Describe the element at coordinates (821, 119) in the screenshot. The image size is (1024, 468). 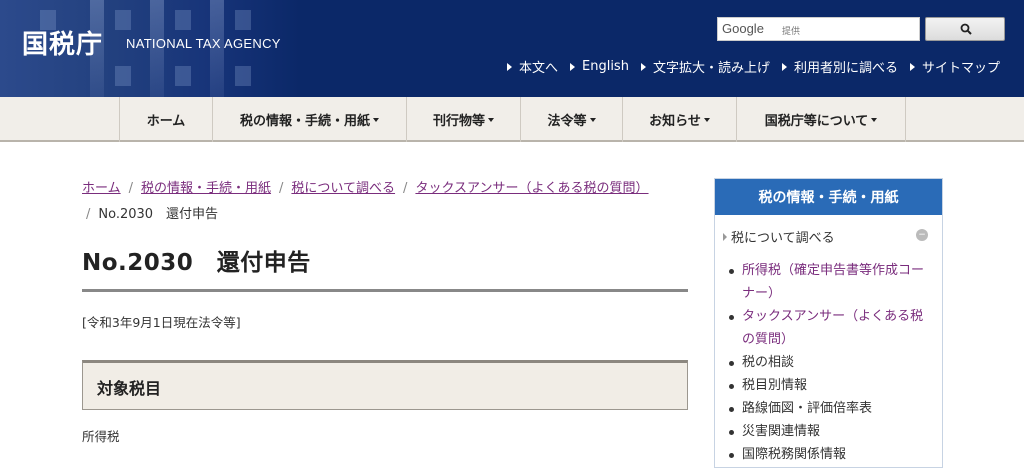
I see `nav-item-about: 国税庁等について` at that location.